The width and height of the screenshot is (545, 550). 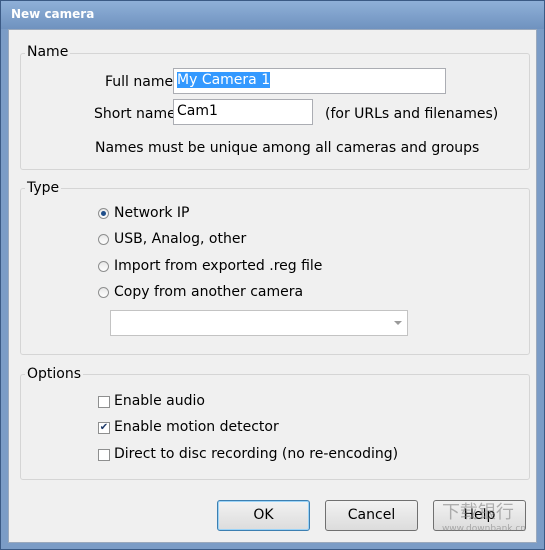 I want to click on checkbox-motion-detector: ✔, so click(x=104, y=428).